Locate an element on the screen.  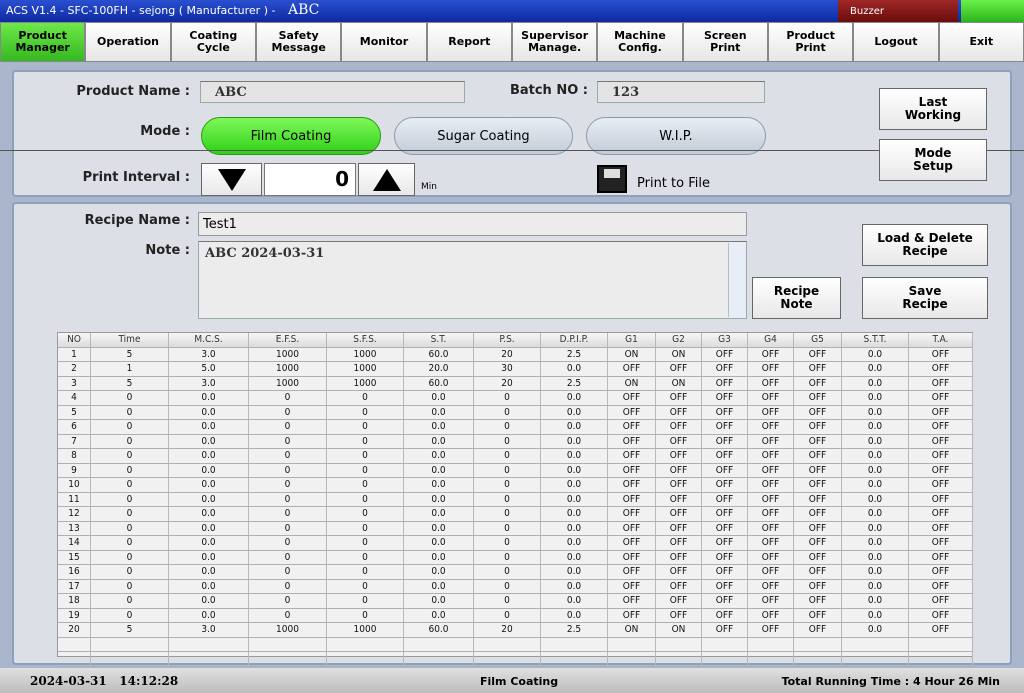
note-field: ABC 2024-03-31 is located at coordinates (472, 280).